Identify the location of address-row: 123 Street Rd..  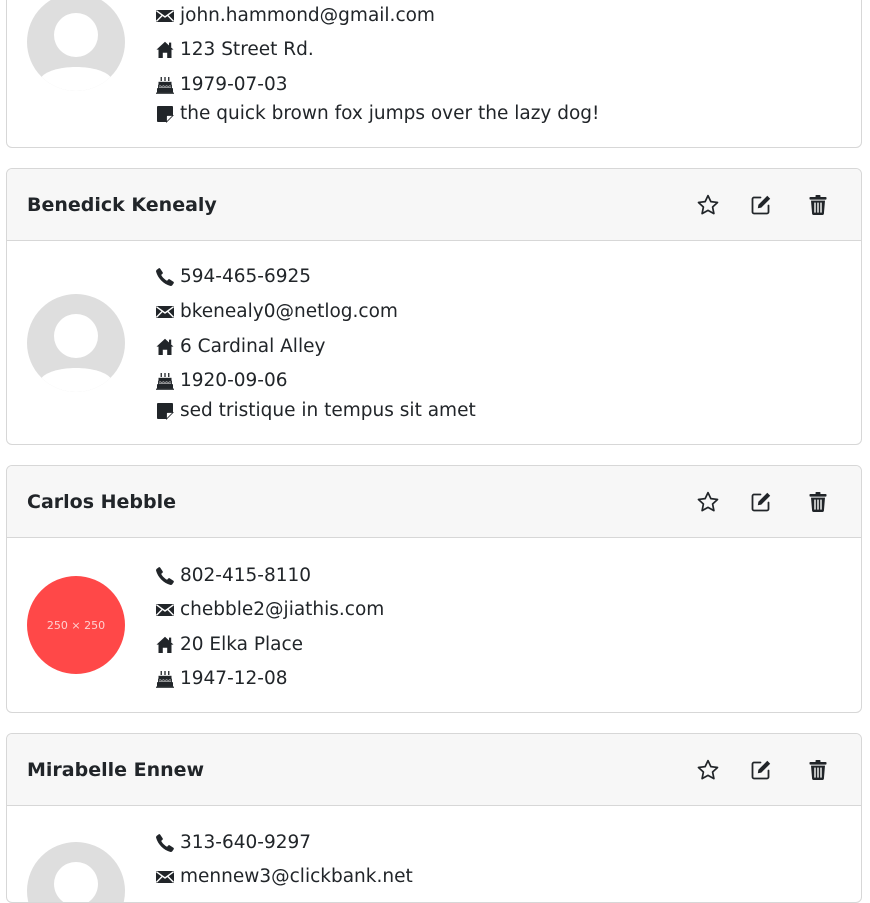
(234, 50).